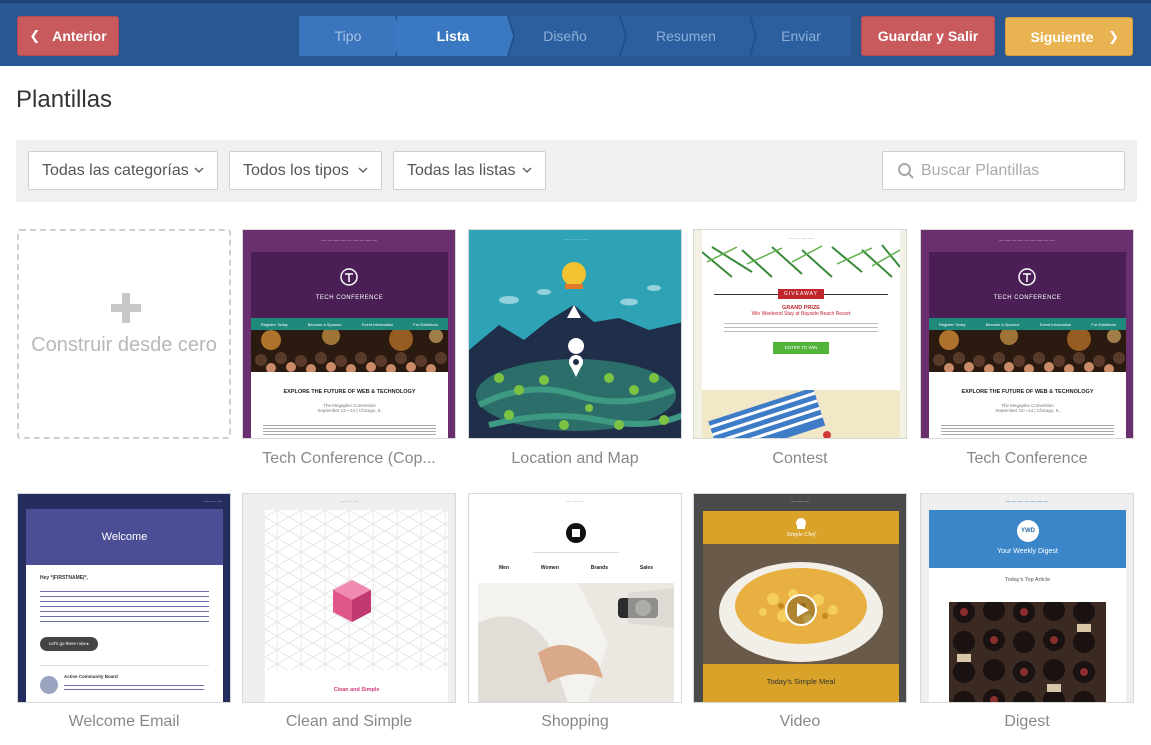 The height and width of the screenshot is (745, 1151). I want to click on shop-menu-item: Brands, so click(599, 568).